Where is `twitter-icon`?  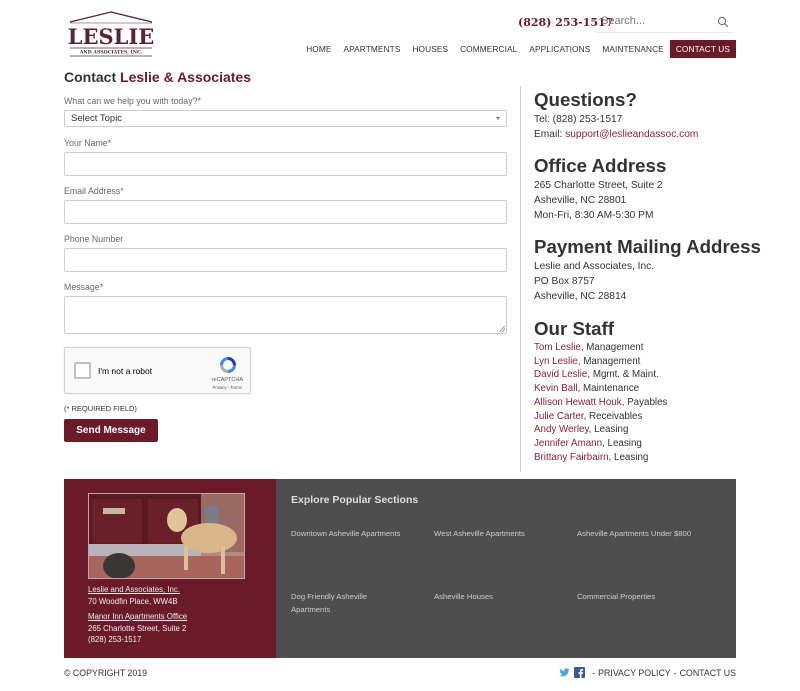
twitter-icon is located at coordinates (564, 672).